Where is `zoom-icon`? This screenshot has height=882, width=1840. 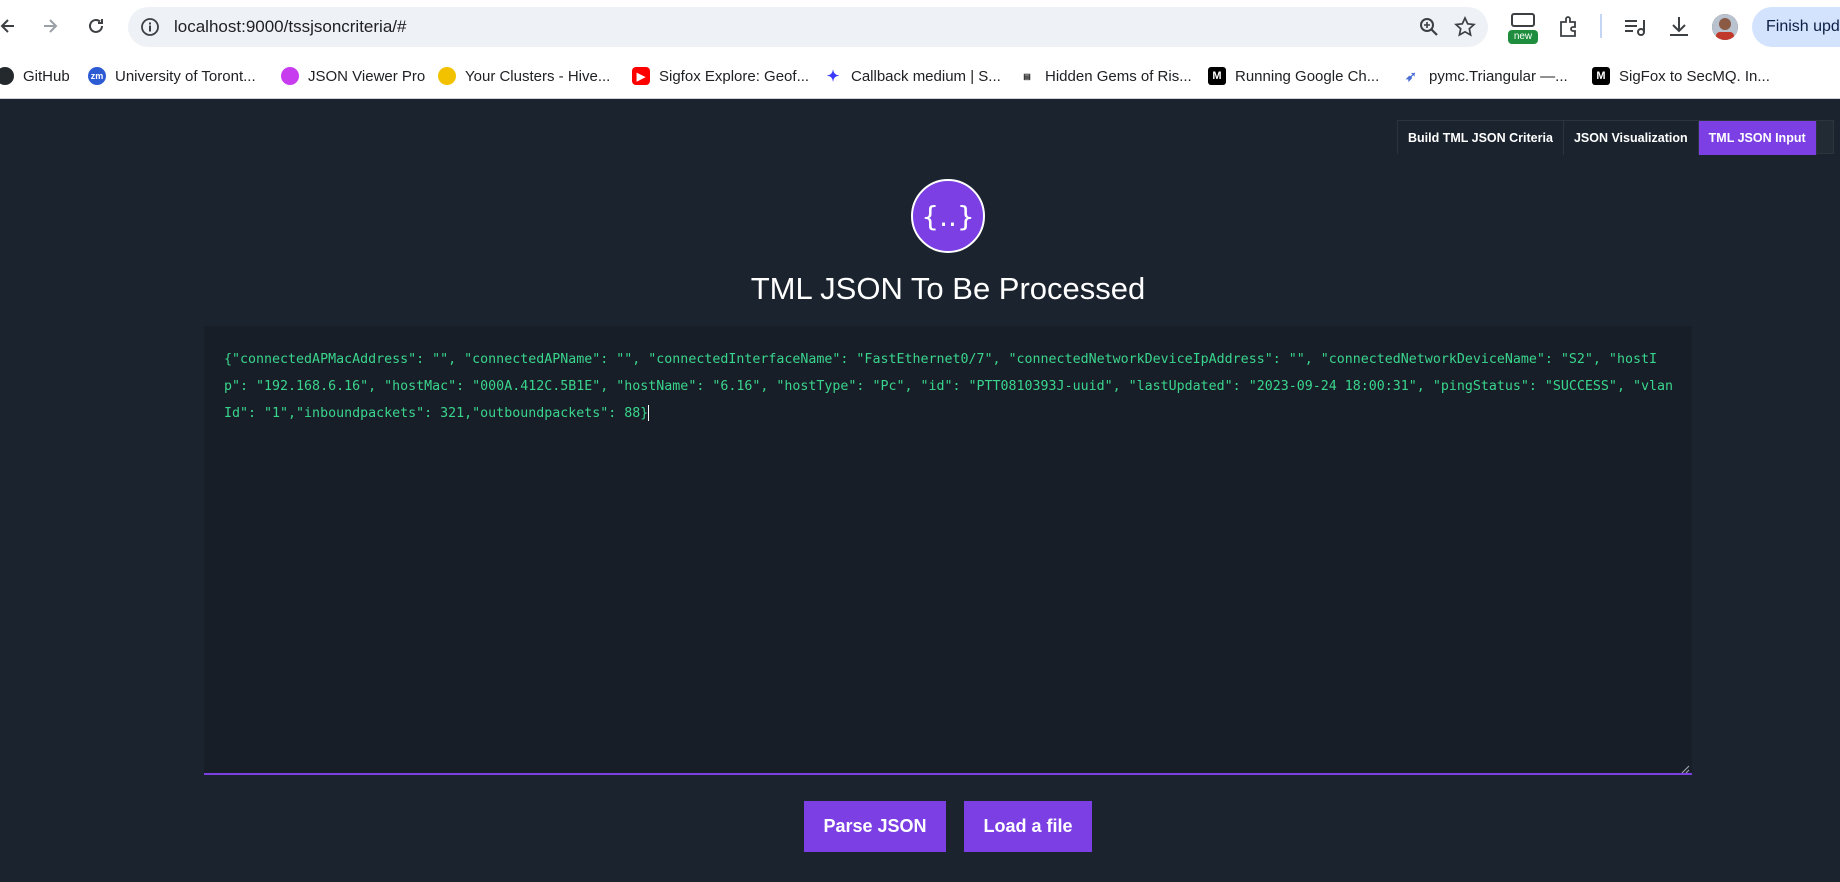
zoom-icon is located at coordinates (1429, 27).